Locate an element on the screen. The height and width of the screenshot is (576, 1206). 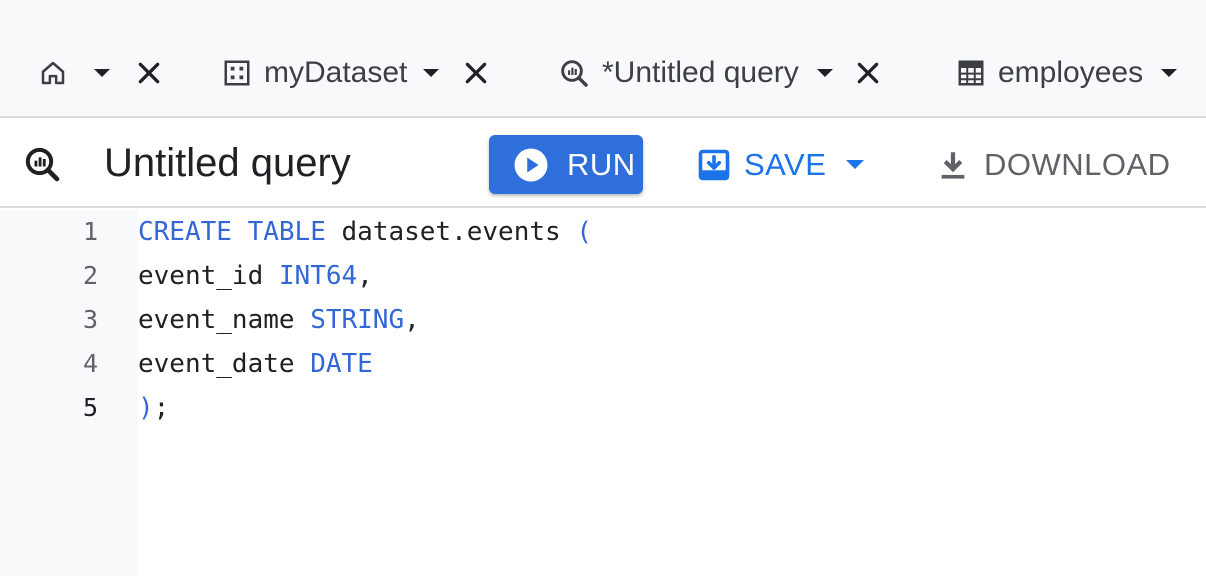
code-line: ); is located at coordinates (153, 408).